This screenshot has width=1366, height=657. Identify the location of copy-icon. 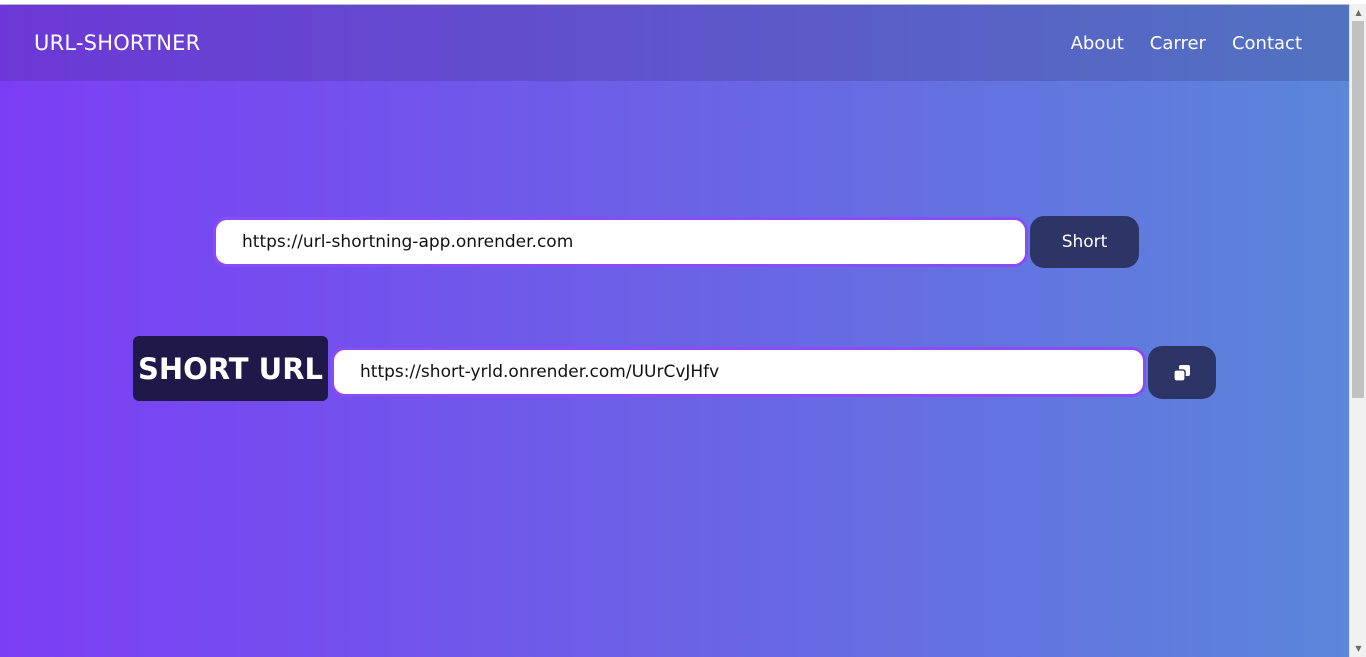
(1181, 373).